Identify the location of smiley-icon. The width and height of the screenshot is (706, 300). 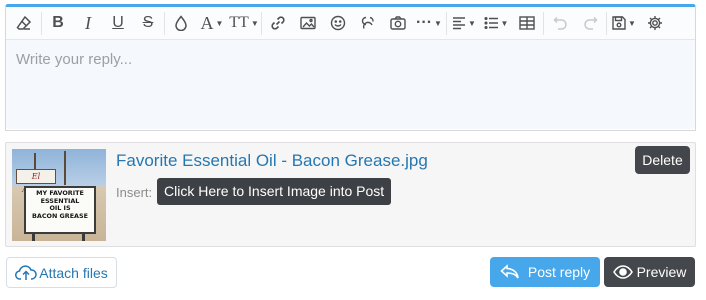
(338, 23).